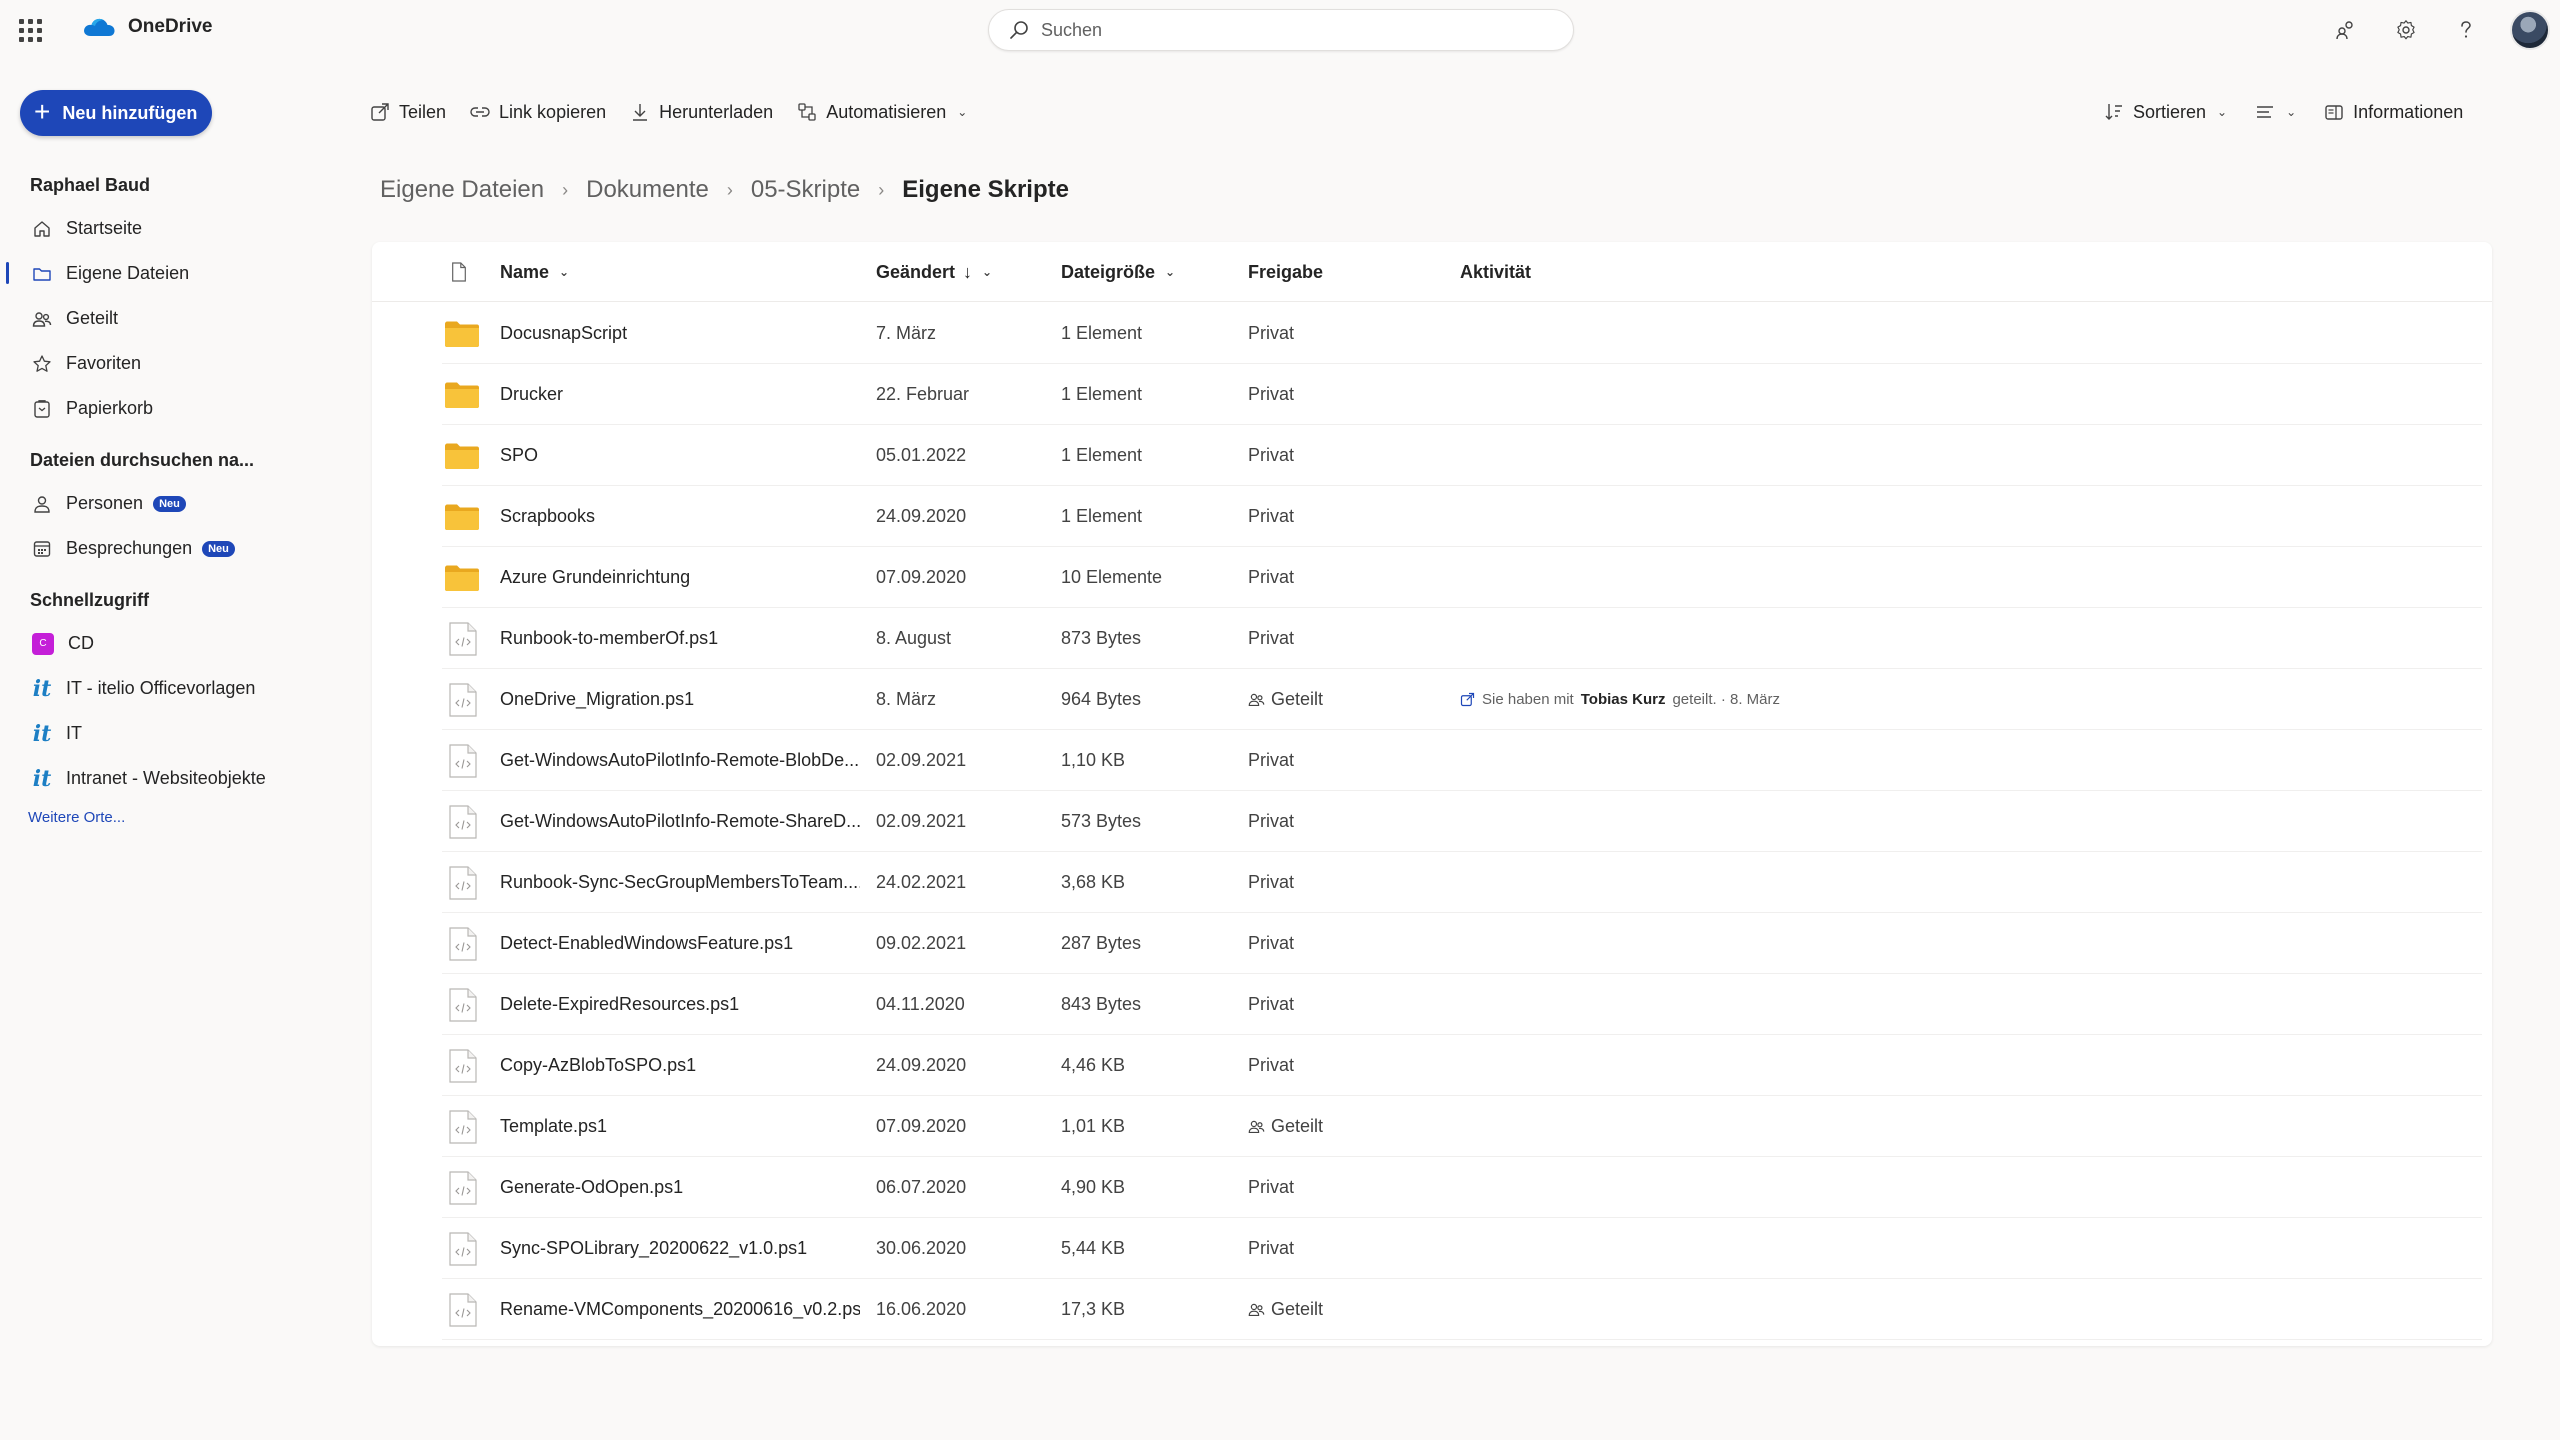 The image size is (2560, 1440). Describe the element at coordinates (170, 26) in the screenshot. I see `app-title: OneDrive` at that location.